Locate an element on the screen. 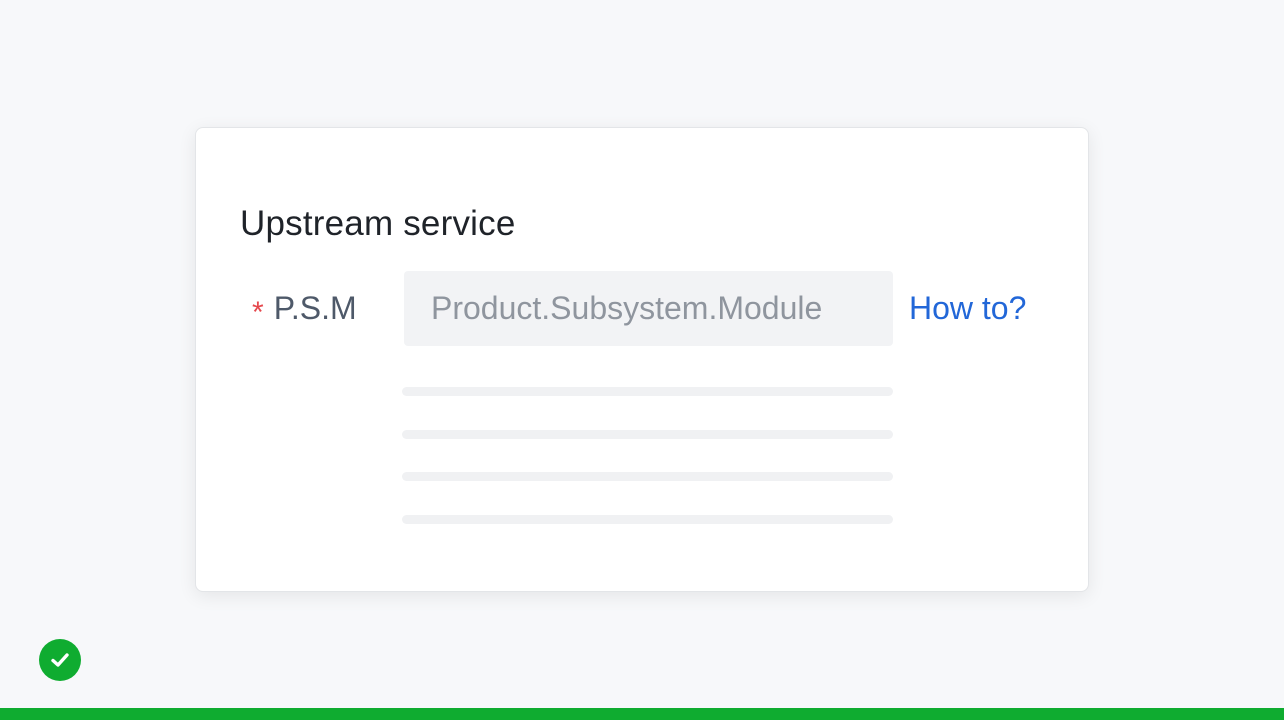 The image size is (1284, 720). section-title: Upstream service is located at coordinates (378, 223).